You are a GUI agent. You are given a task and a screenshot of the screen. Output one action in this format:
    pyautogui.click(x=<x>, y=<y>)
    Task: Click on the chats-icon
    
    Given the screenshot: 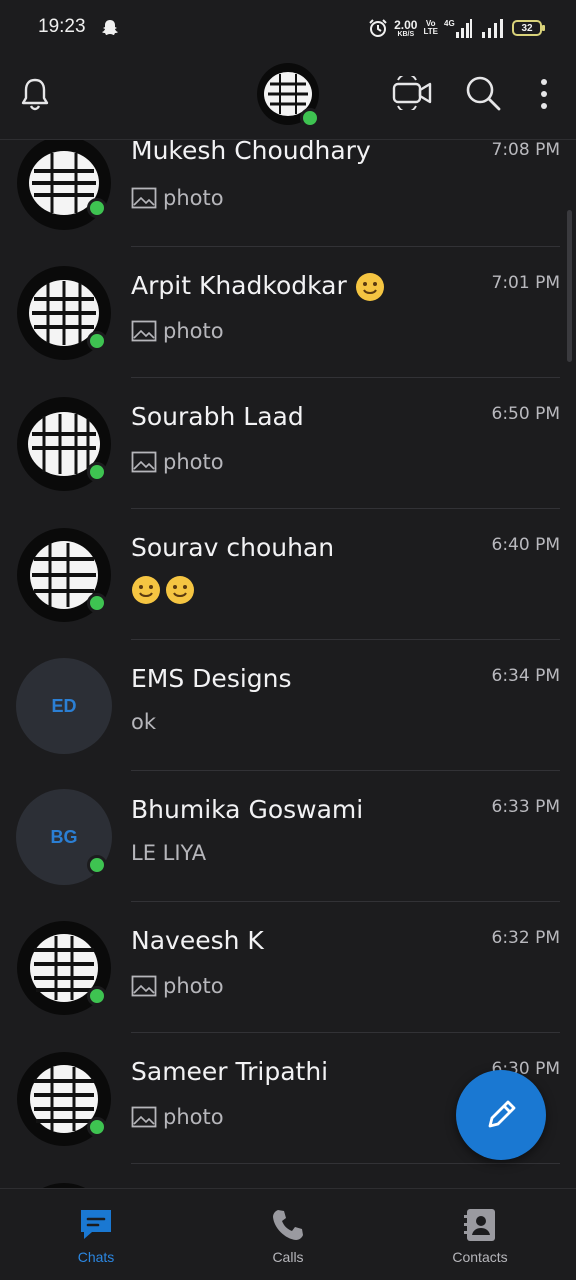 What is the action you would take?
    pyautogui.click(x=96, y=1224)
    